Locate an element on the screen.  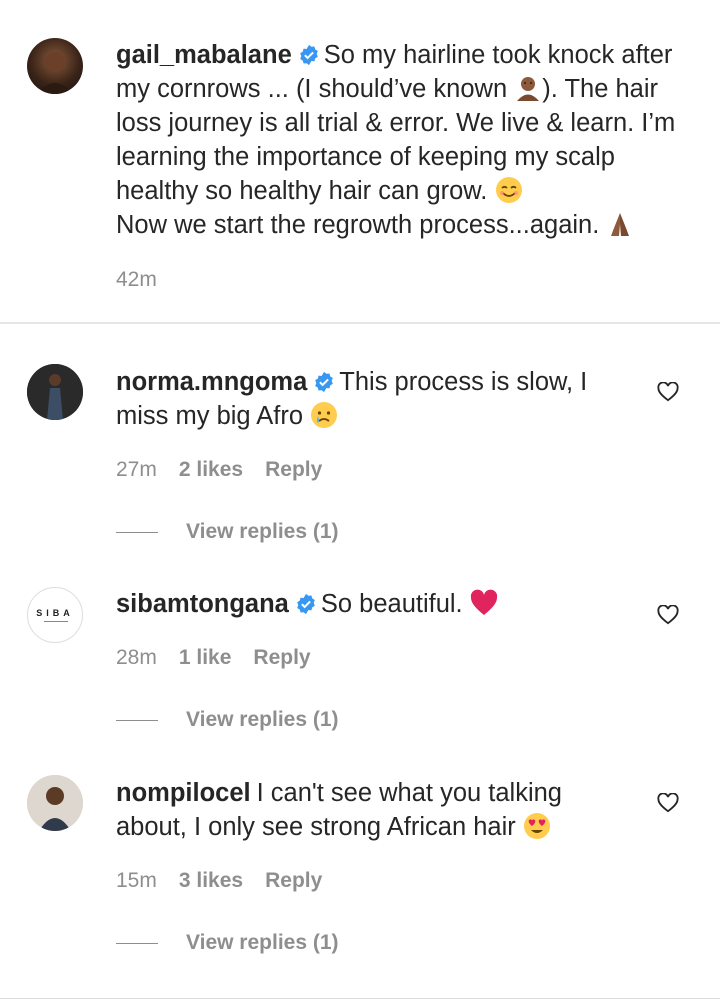
comment-timestamp: 15m is located at coordinates (136, 880).